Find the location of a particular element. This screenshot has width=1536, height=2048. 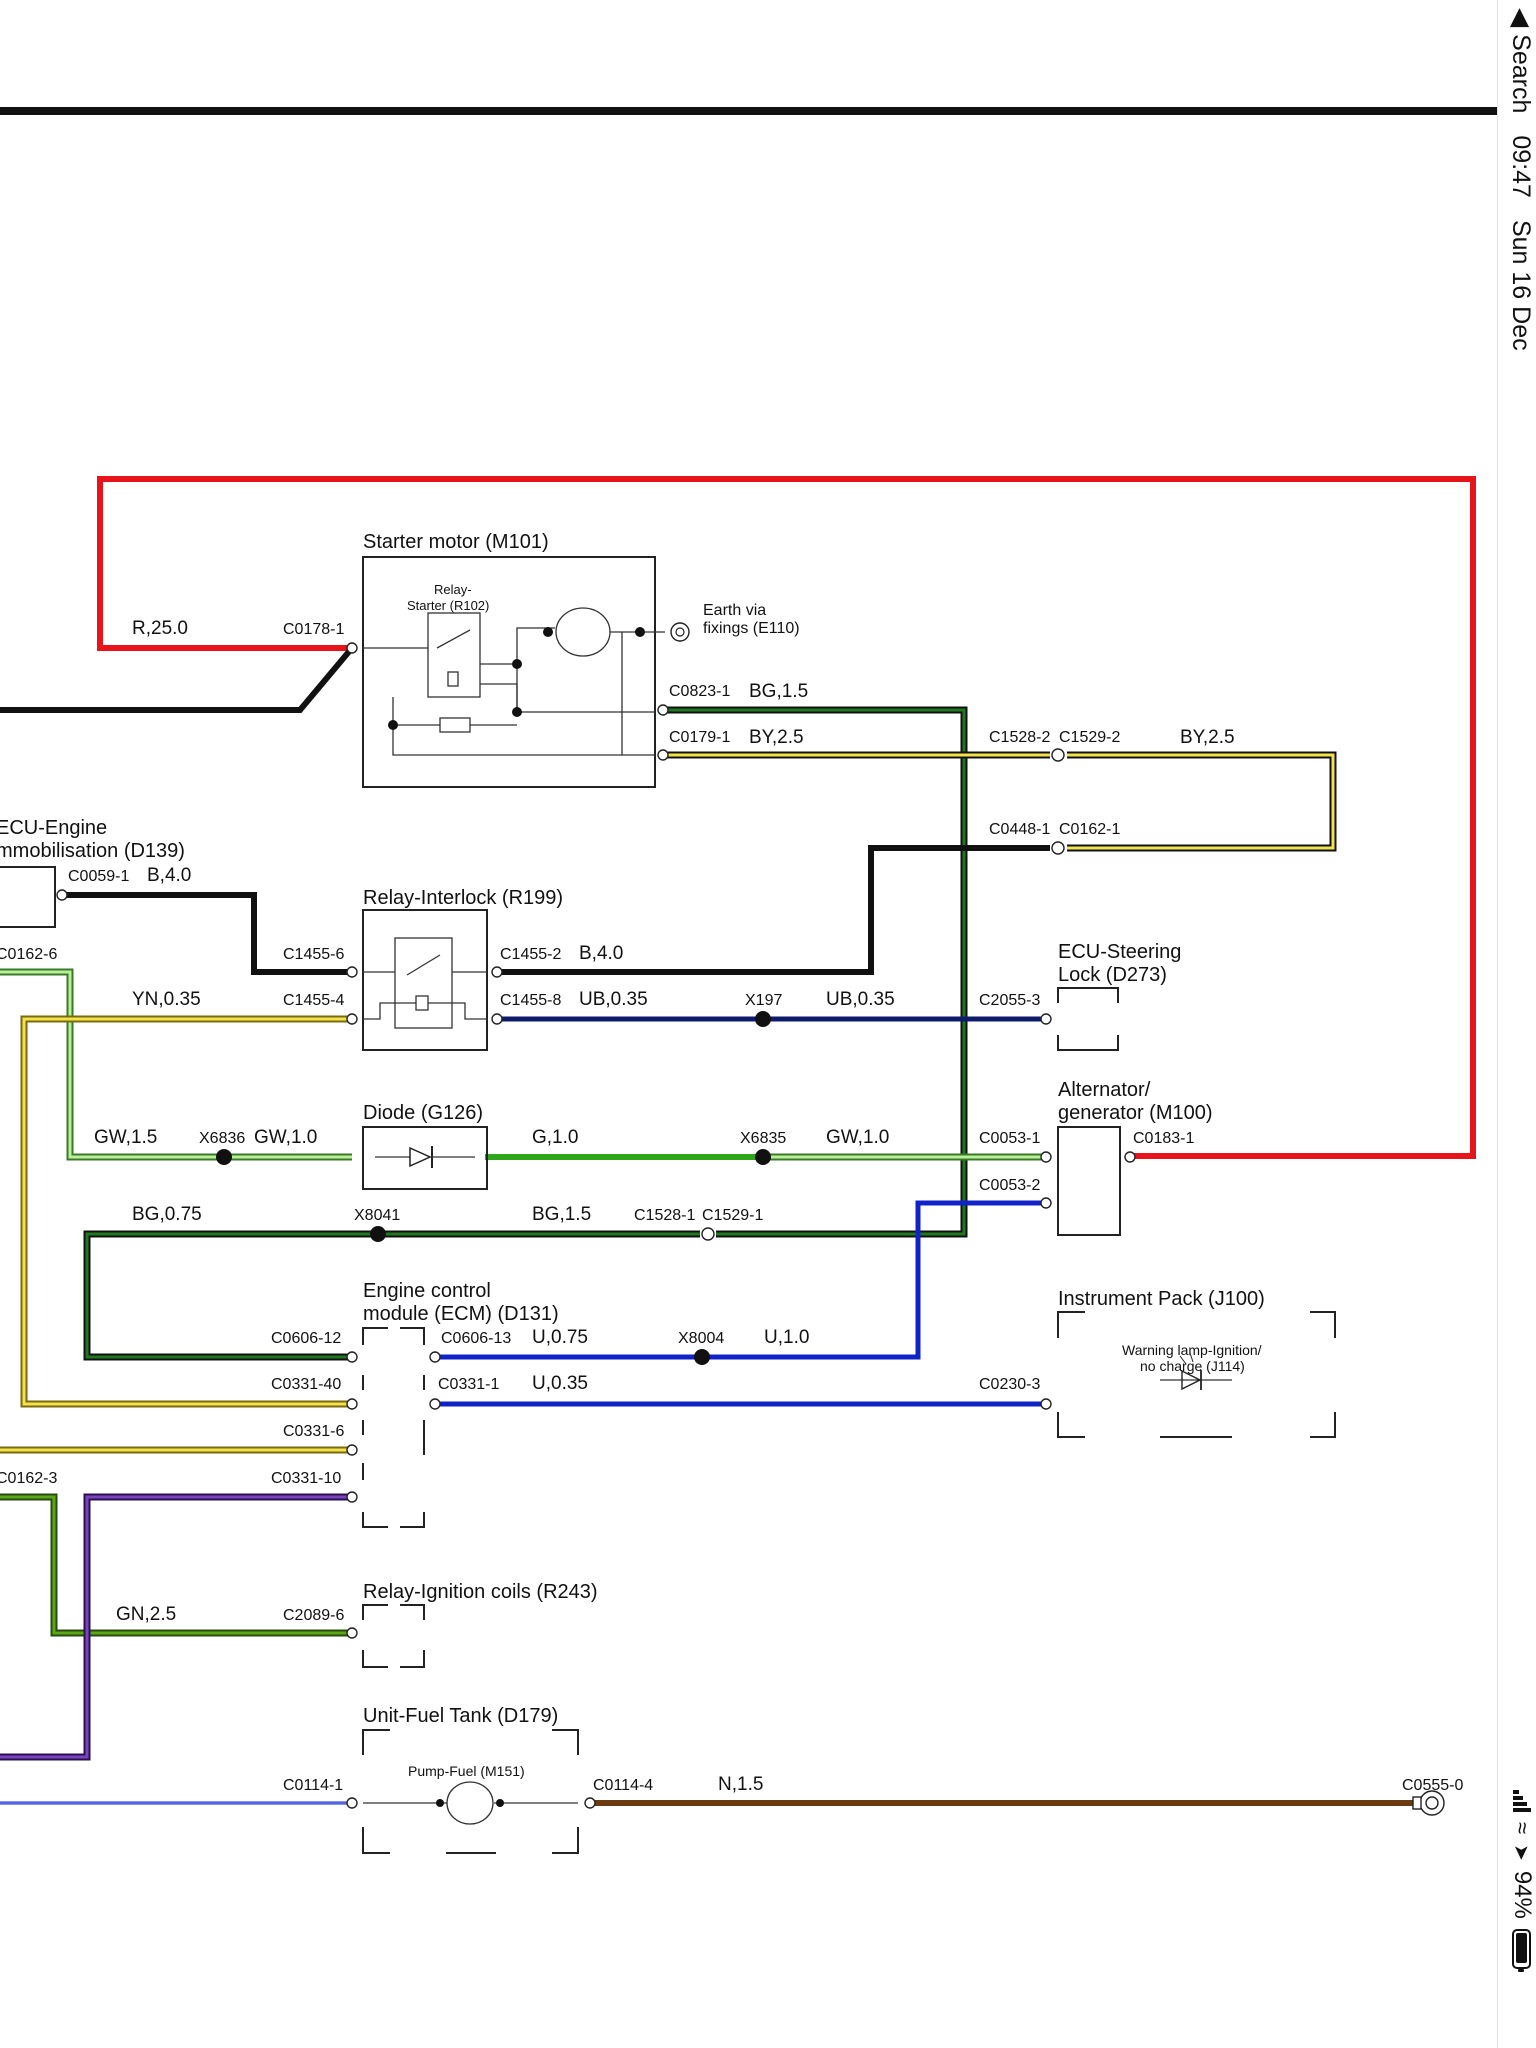

label-ecu-steering-2: Lock (D273) is located at coordinates (1112, 975).